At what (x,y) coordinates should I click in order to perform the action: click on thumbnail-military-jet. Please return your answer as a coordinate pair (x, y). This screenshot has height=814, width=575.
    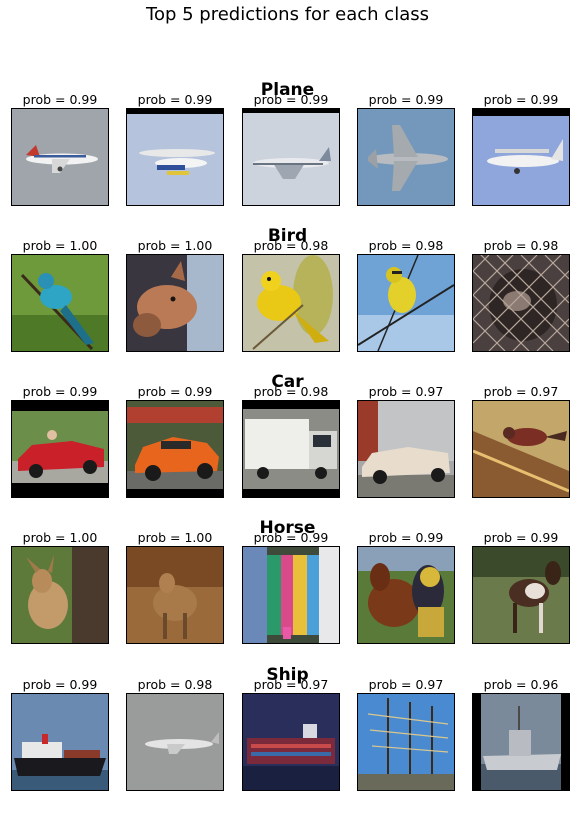
    Looking at the image, I should click on (406, 157).